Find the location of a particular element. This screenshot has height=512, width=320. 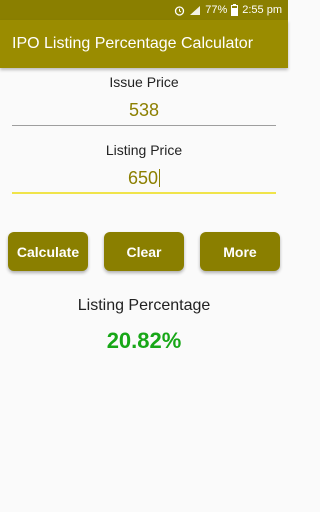

issue-price-label: Issue Price is located at coordinates (144, 82).